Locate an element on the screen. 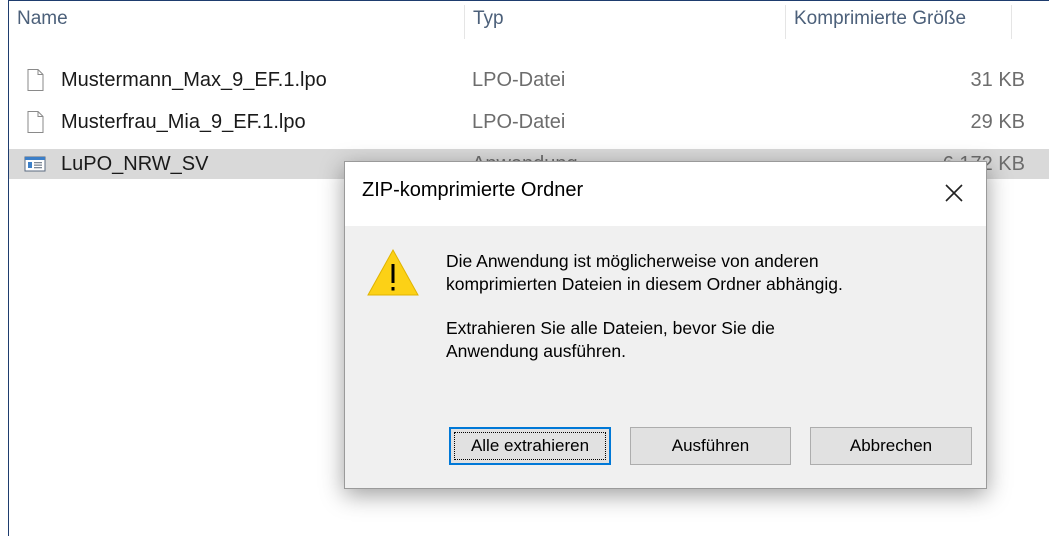 The height and width of the screenshot is (536, 1049). file-name: Mustermann_Max_9_EF.1.lpo is located at coordinates (194, 80).